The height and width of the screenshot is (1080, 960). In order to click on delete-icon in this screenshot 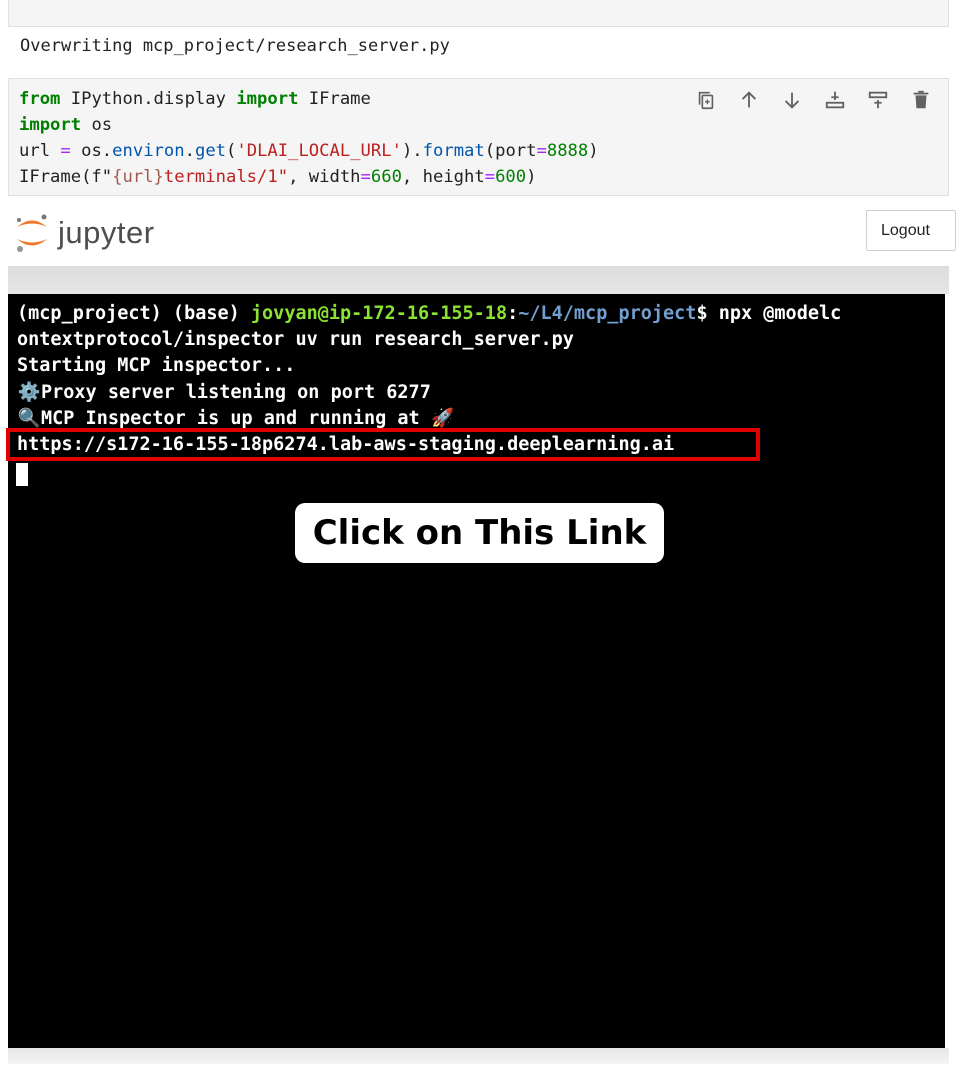, I will do `click(921, 99)`.